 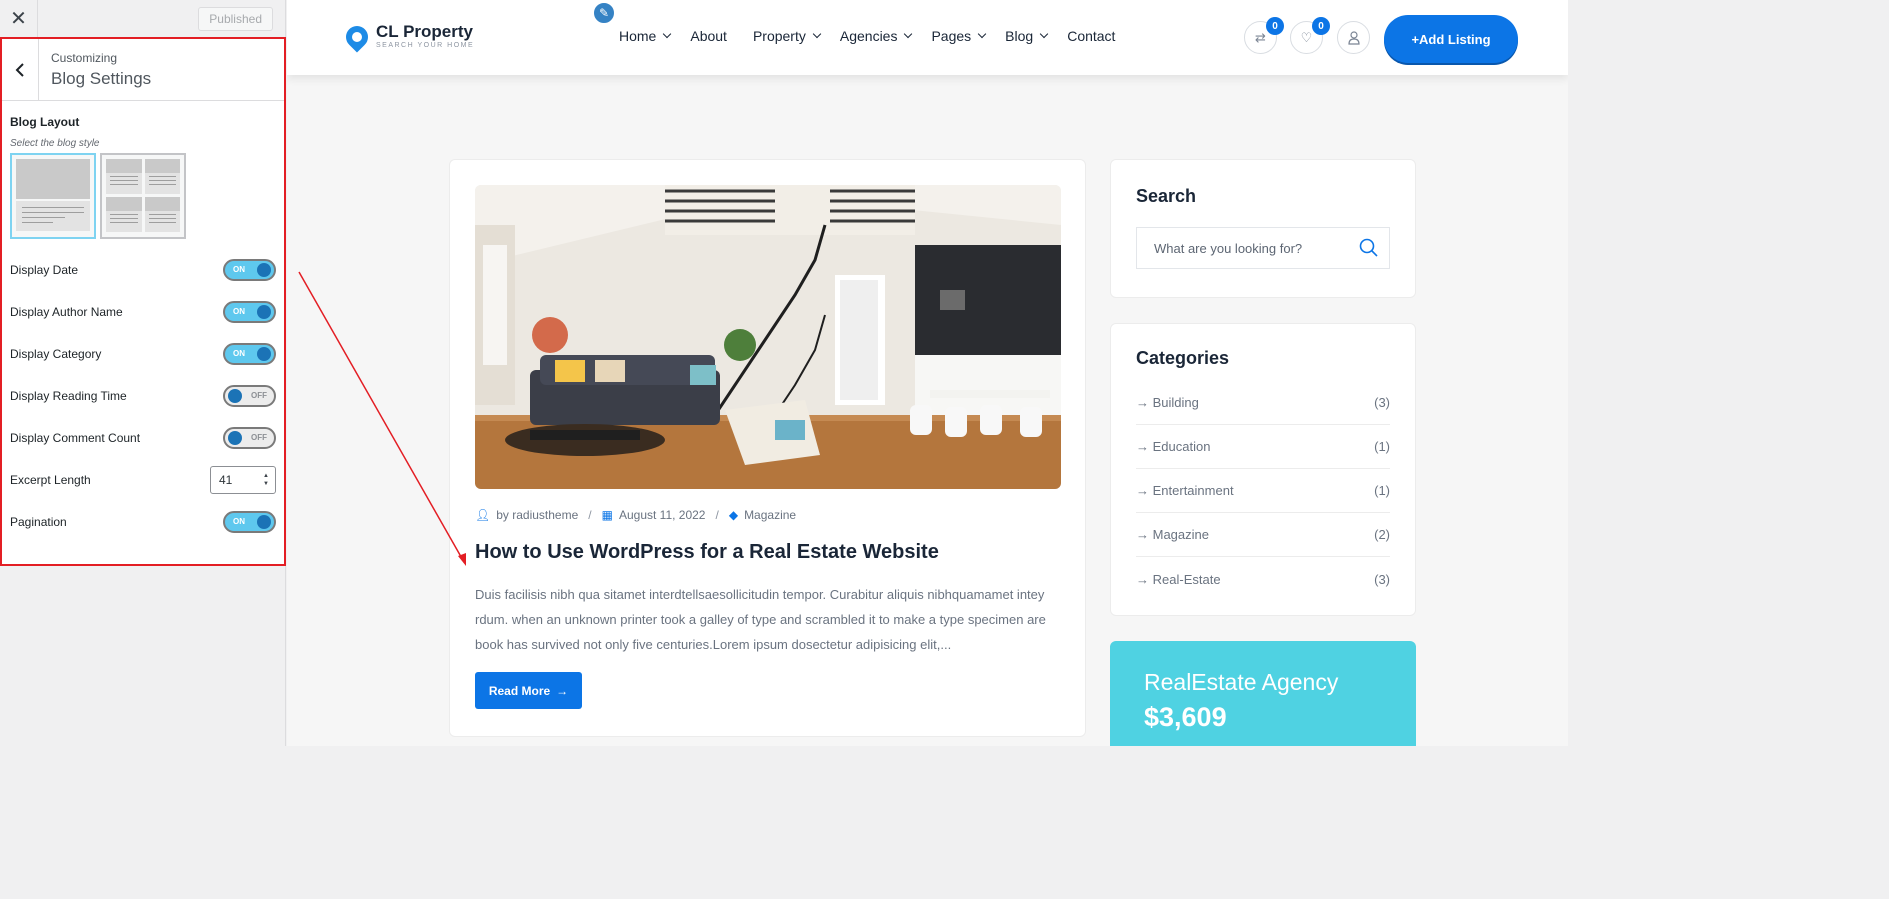 What do you see at coordinates (143, 438) in the screenshot?
I see `setting-display-comment-count: Display Comment Count OFF` at bounding box center [143, 438].